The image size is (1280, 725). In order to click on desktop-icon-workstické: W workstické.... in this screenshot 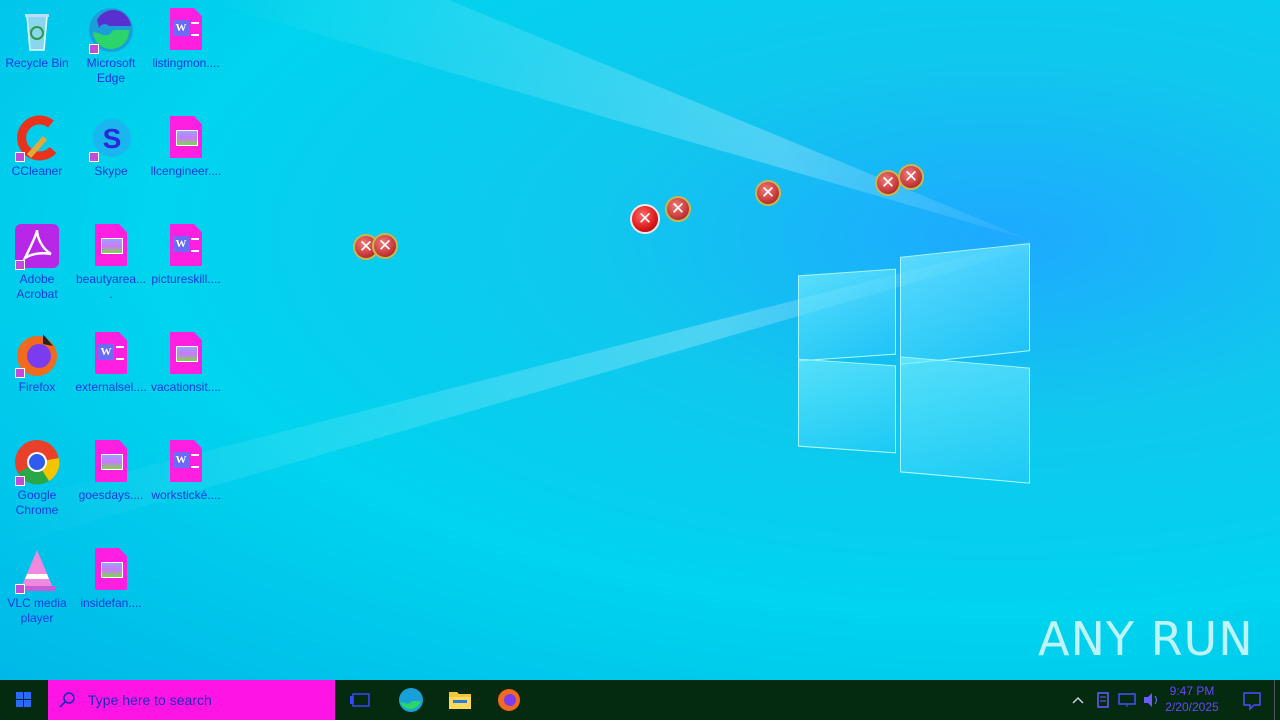, I will do `click(186, 470)`.